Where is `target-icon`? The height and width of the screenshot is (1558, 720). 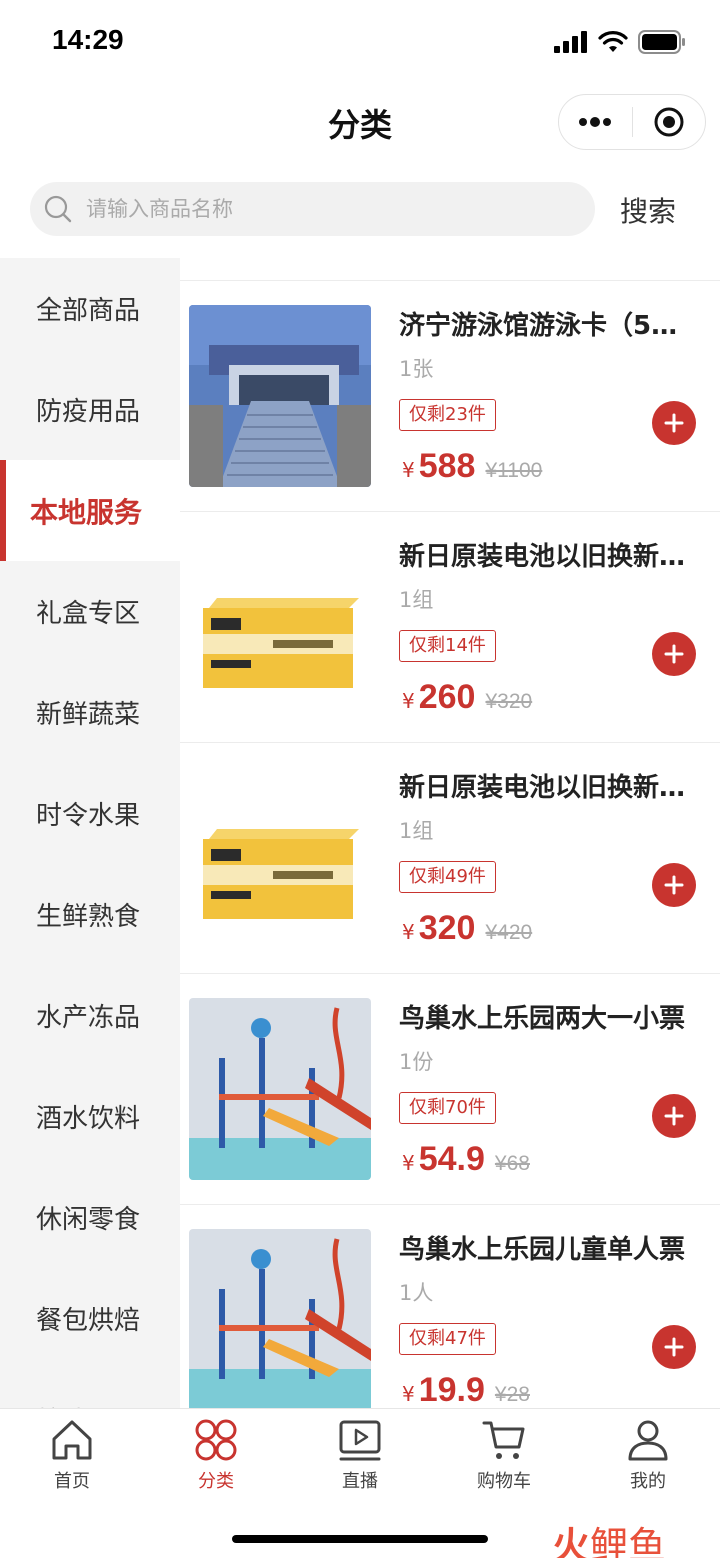
target-icon is located at coordinates (669, 122).